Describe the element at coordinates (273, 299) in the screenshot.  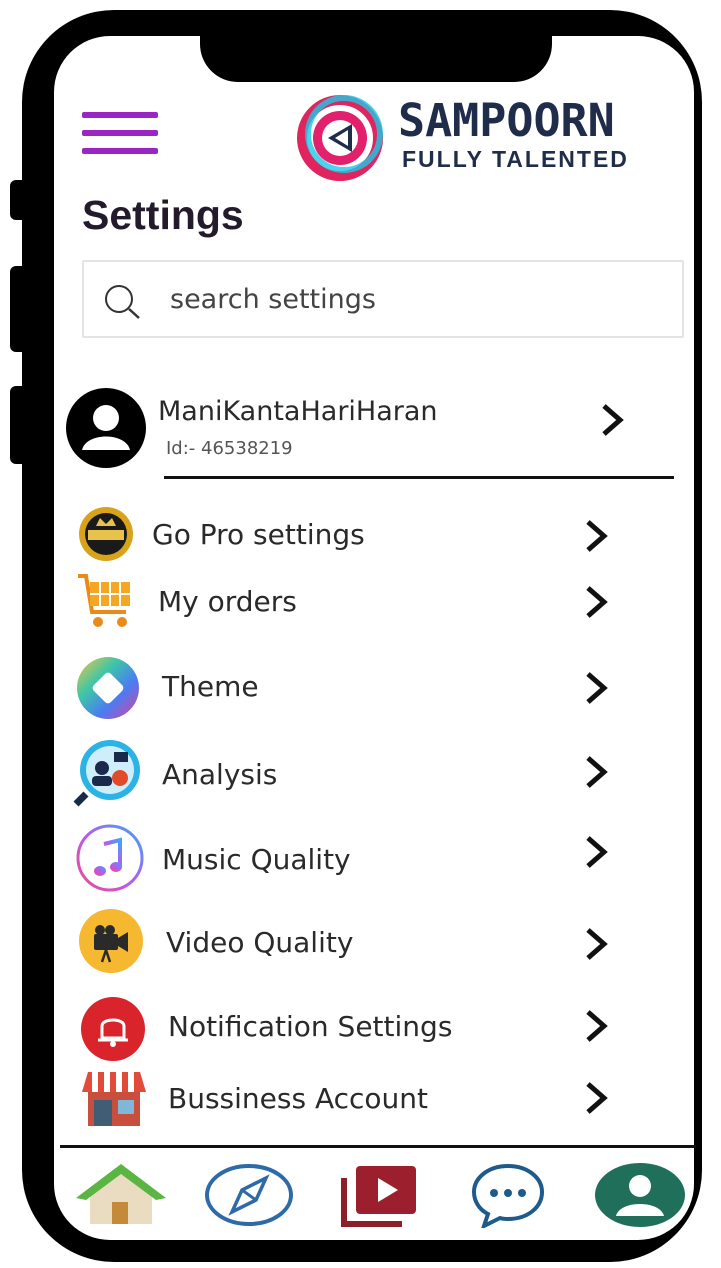
I see `search-placeholder: search settings` at that location.